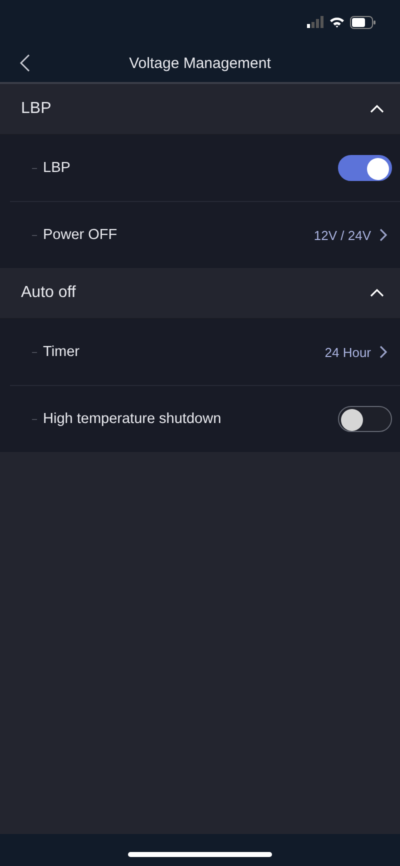 The height and width of the screenshot is (866, 400). What do you see at coordinates (200, 63) in the screenshot?
I see `page-title: Voltage Management` at bounding box center [200, 63].